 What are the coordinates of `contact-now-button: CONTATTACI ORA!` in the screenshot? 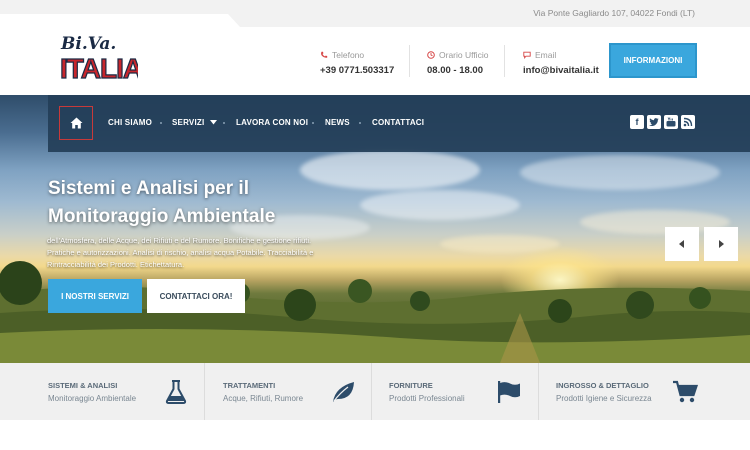 It's located at (196, 296).